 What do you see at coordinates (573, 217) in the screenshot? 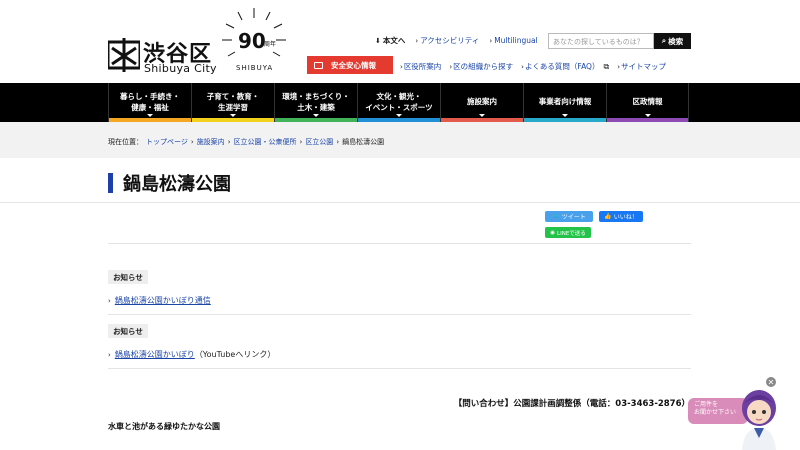
I see `tweet-label: ツイート` at bounding box center [573, 217].